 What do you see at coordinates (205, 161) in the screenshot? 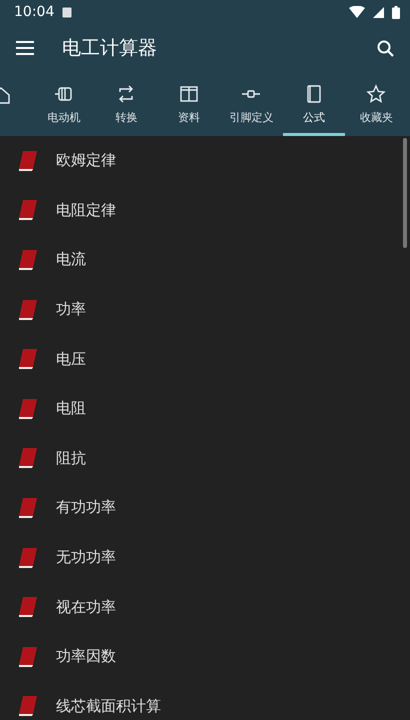
I see `formula-item: 欧姆定律` at bounding box center [205, 161].